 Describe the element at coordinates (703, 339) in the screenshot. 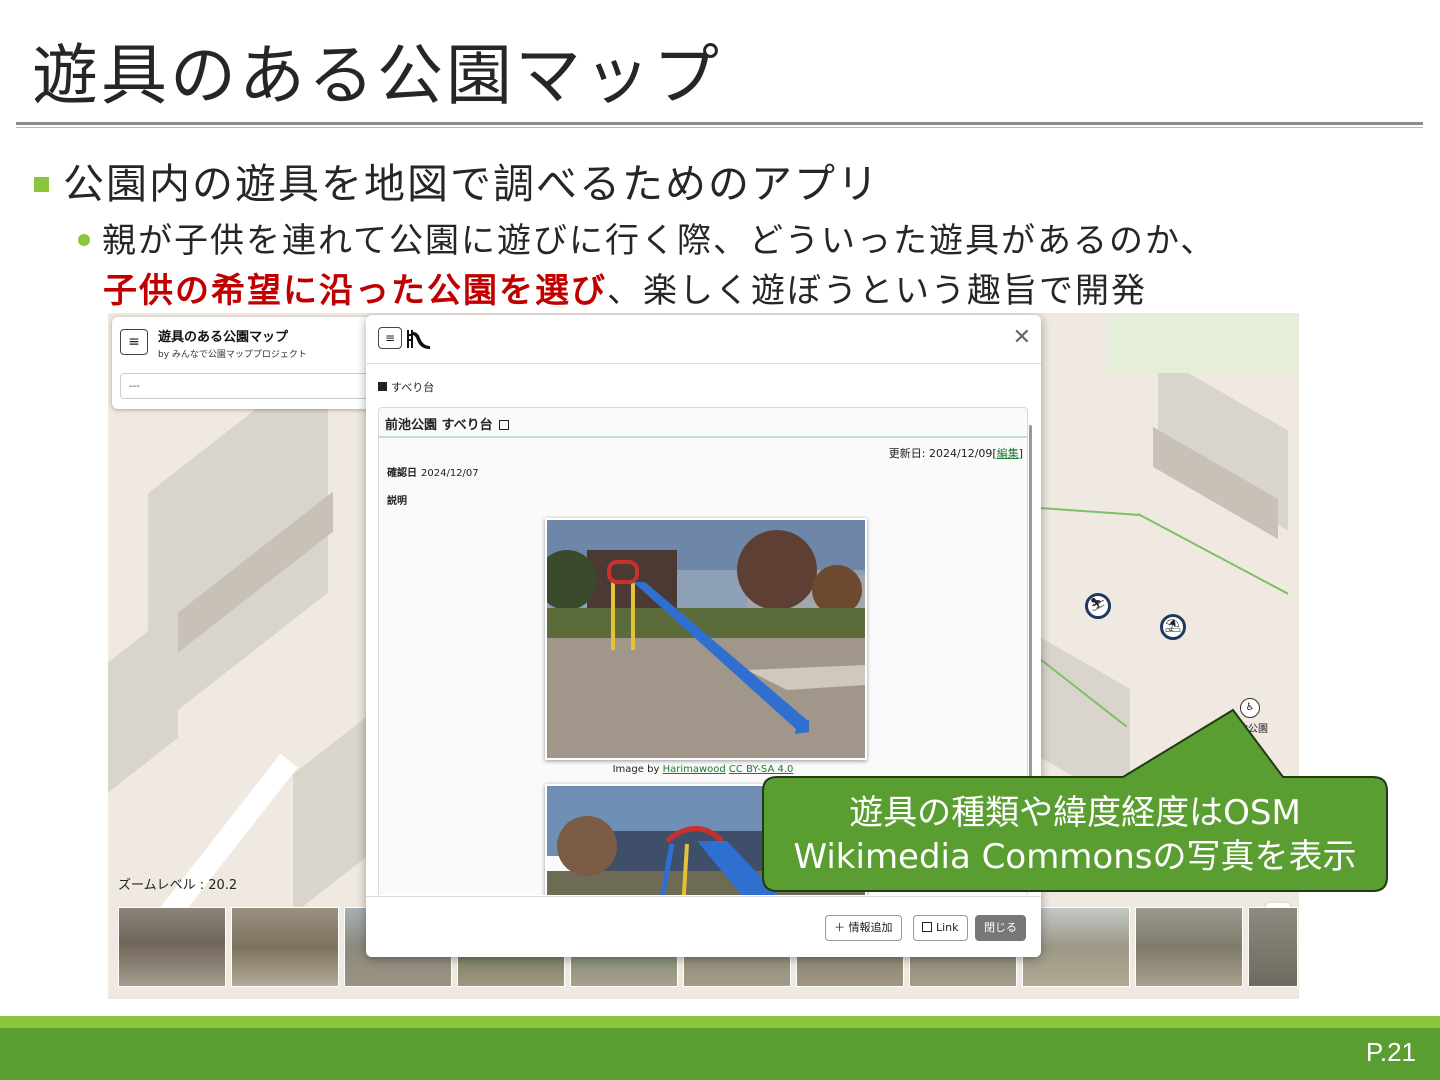

I see `modal-header: ≡ ✕` at that location.